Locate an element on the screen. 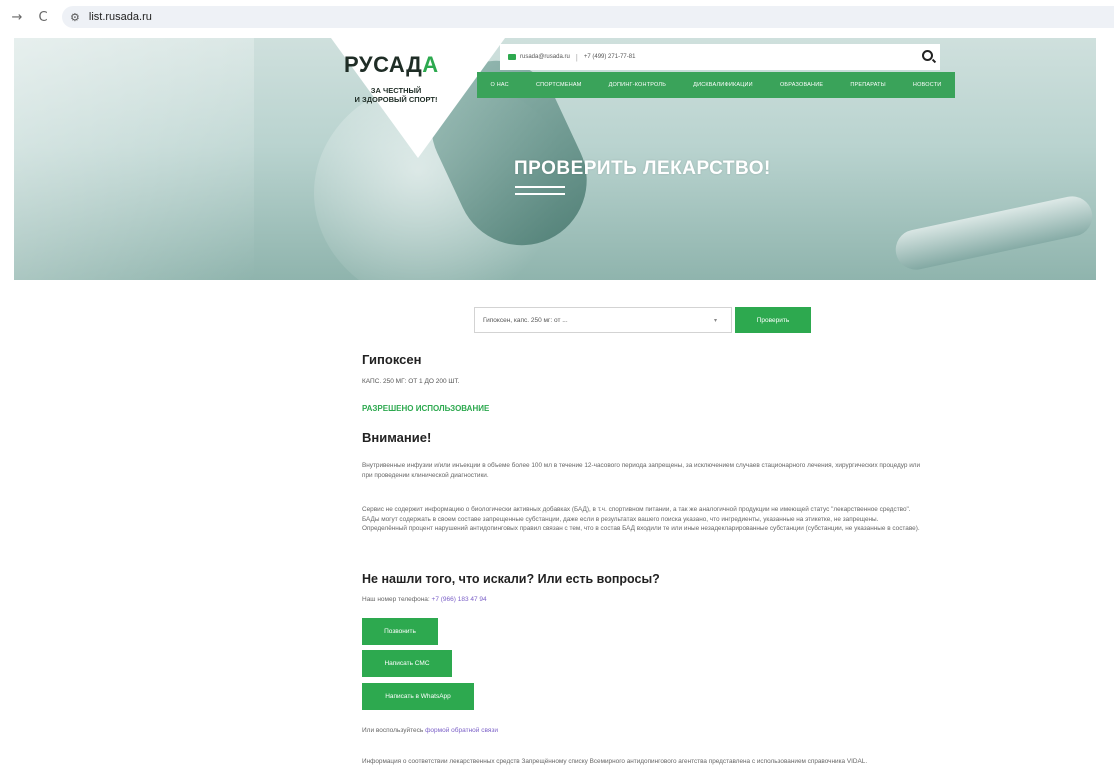 The image size is (1114, 777). mail-icon is located at coordinates (512, 57).